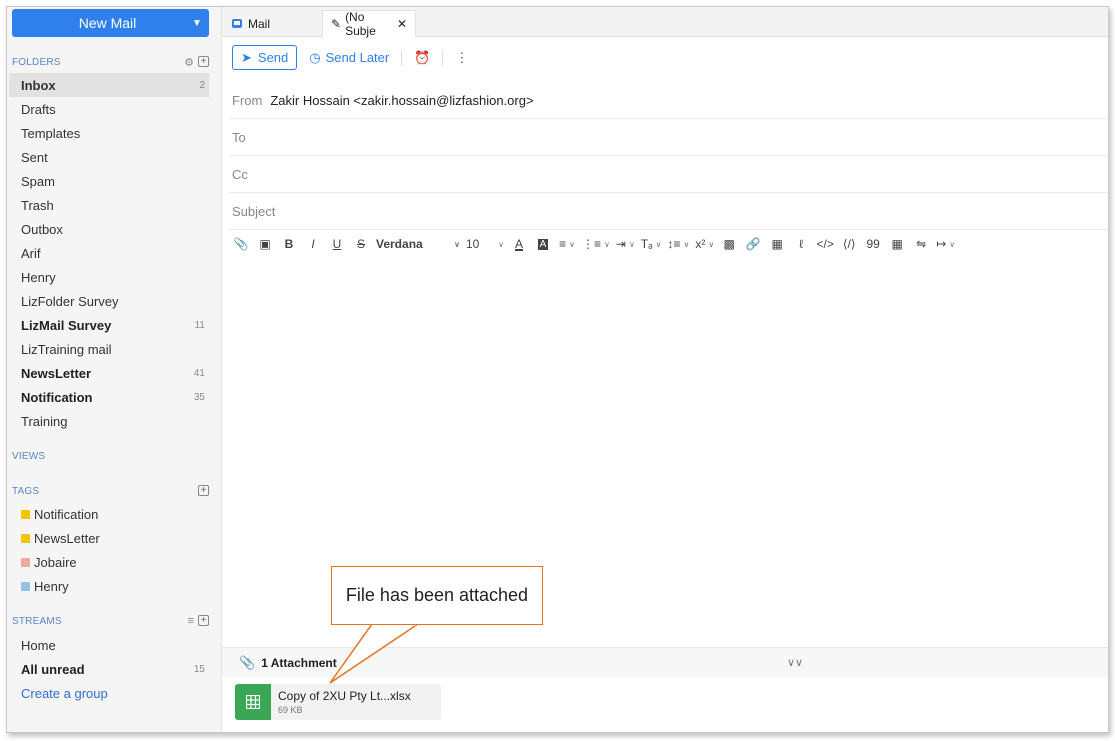 Image resolution: width=1115 pixels, height=741 pixels. What do you see at coordinates (109, 157) in the screenshot?
I see `sidebar-item-sent: Sent` at bounding box center [109, 157].